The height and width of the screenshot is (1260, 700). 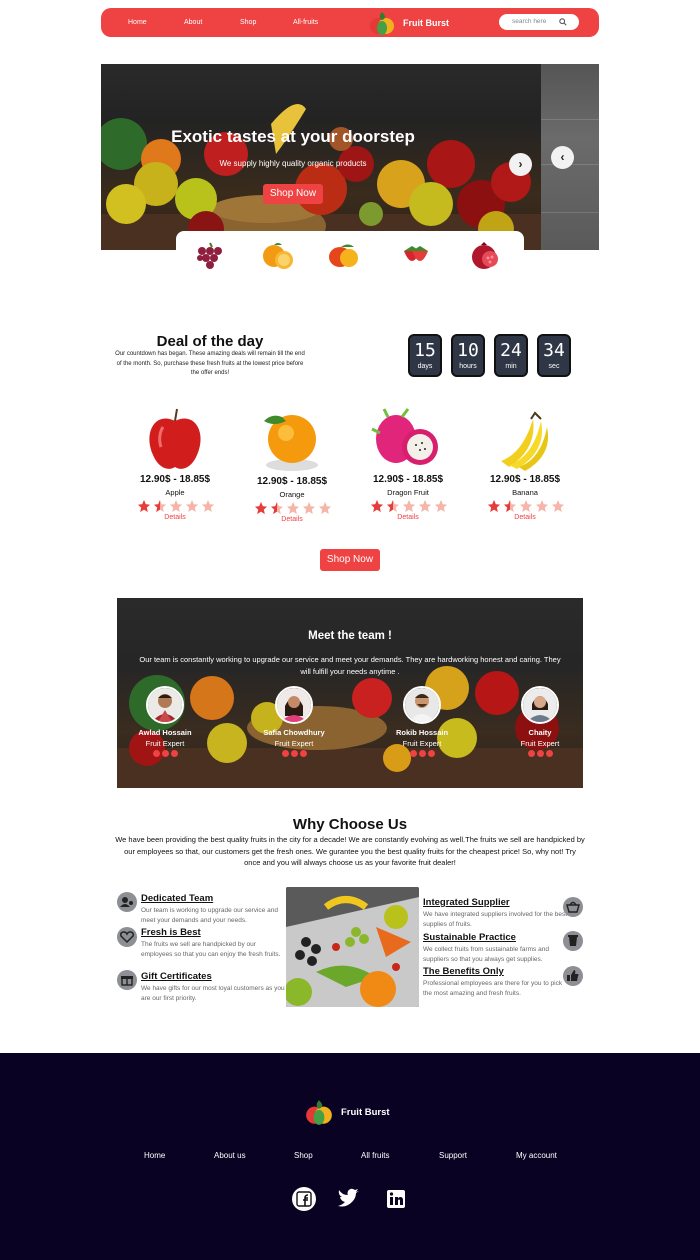 I want to click on member-name: Rokib Hossain, so click(x=422, y=732).